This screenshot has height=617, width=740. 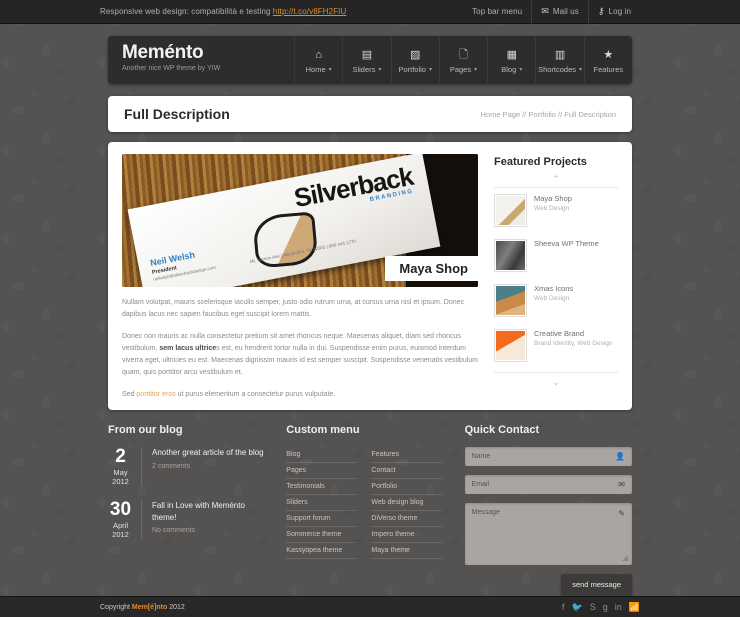 What do you see at coordinates (618, 607) in the screenshot?
I see `linkedin-icon: in` at bounding box center [618, 607].